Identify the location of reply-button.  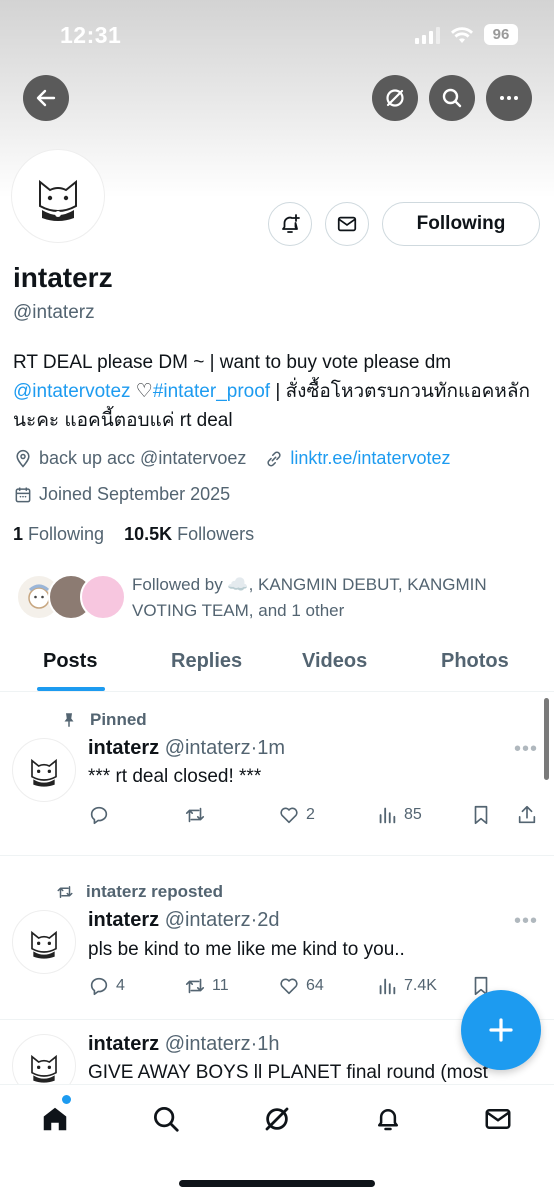
(102, 815).